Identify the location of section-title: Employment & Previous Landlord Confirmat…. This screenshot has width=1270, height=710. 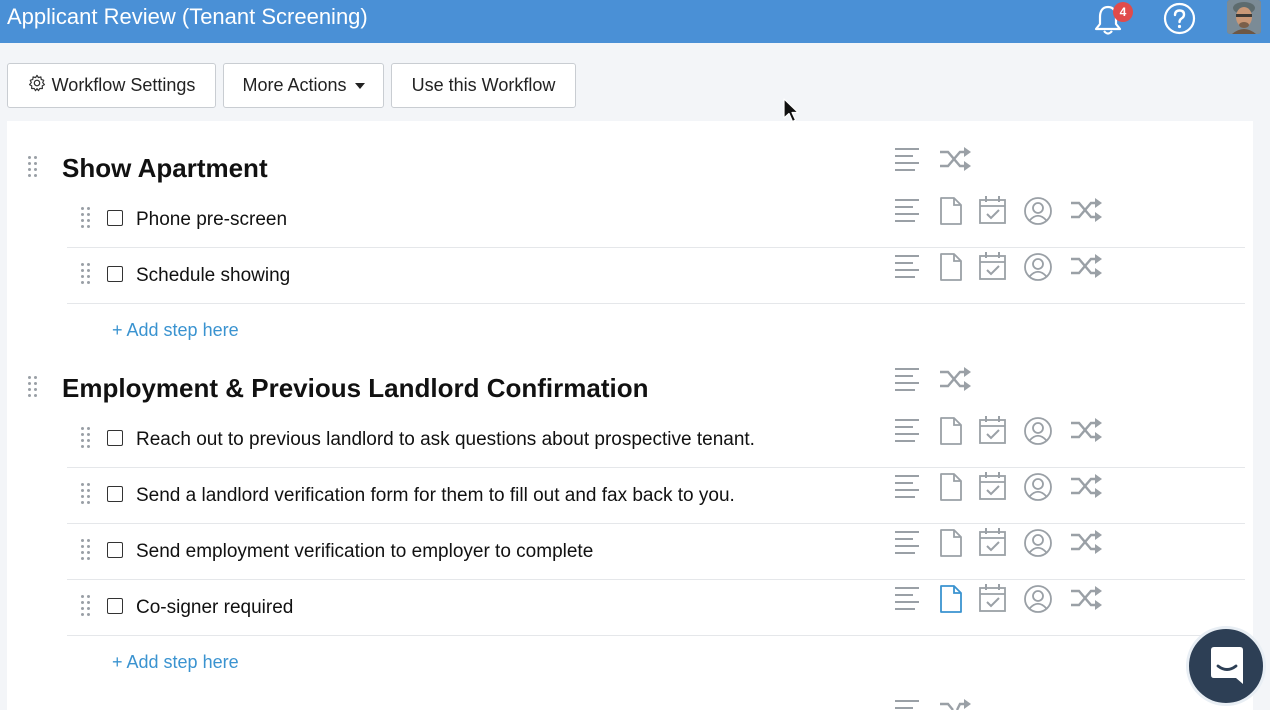
(355, 388).